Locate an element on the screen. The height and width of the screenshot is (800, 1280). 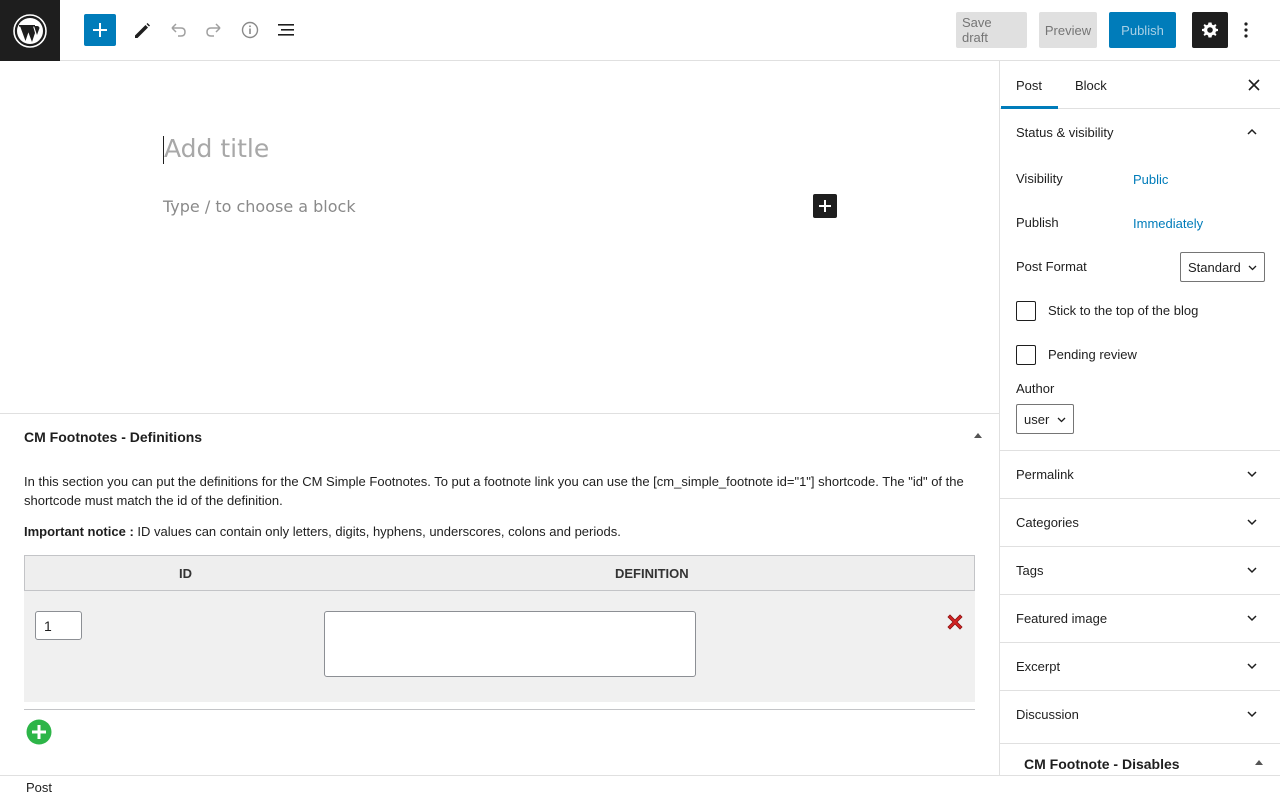
tools-pencil-icon is located at coordinates (142, 30).